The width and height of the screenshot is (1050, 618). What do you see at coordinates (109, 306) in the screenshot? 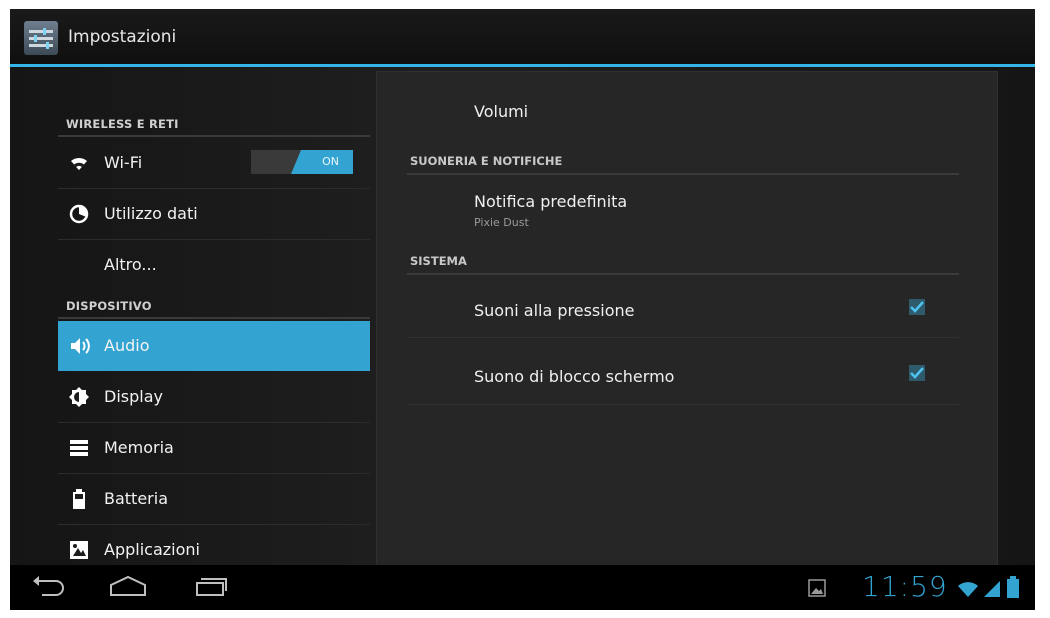
I see `section-header-device: DISPOSITIVO` at bounding box center [109, 306].